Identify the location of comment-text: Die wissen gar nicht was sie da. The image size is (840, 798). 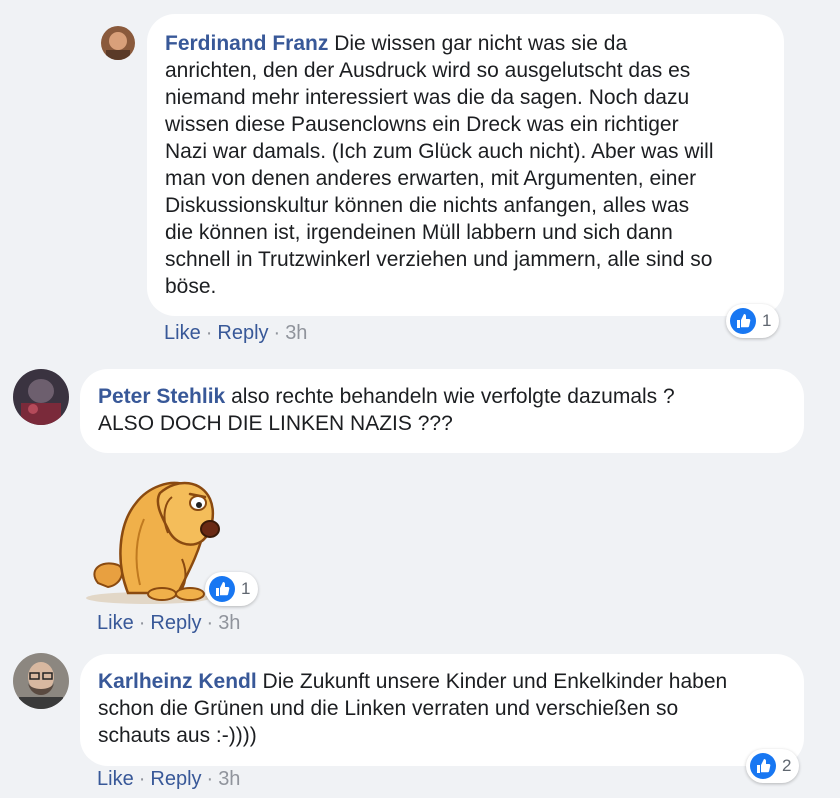
(481, 43).